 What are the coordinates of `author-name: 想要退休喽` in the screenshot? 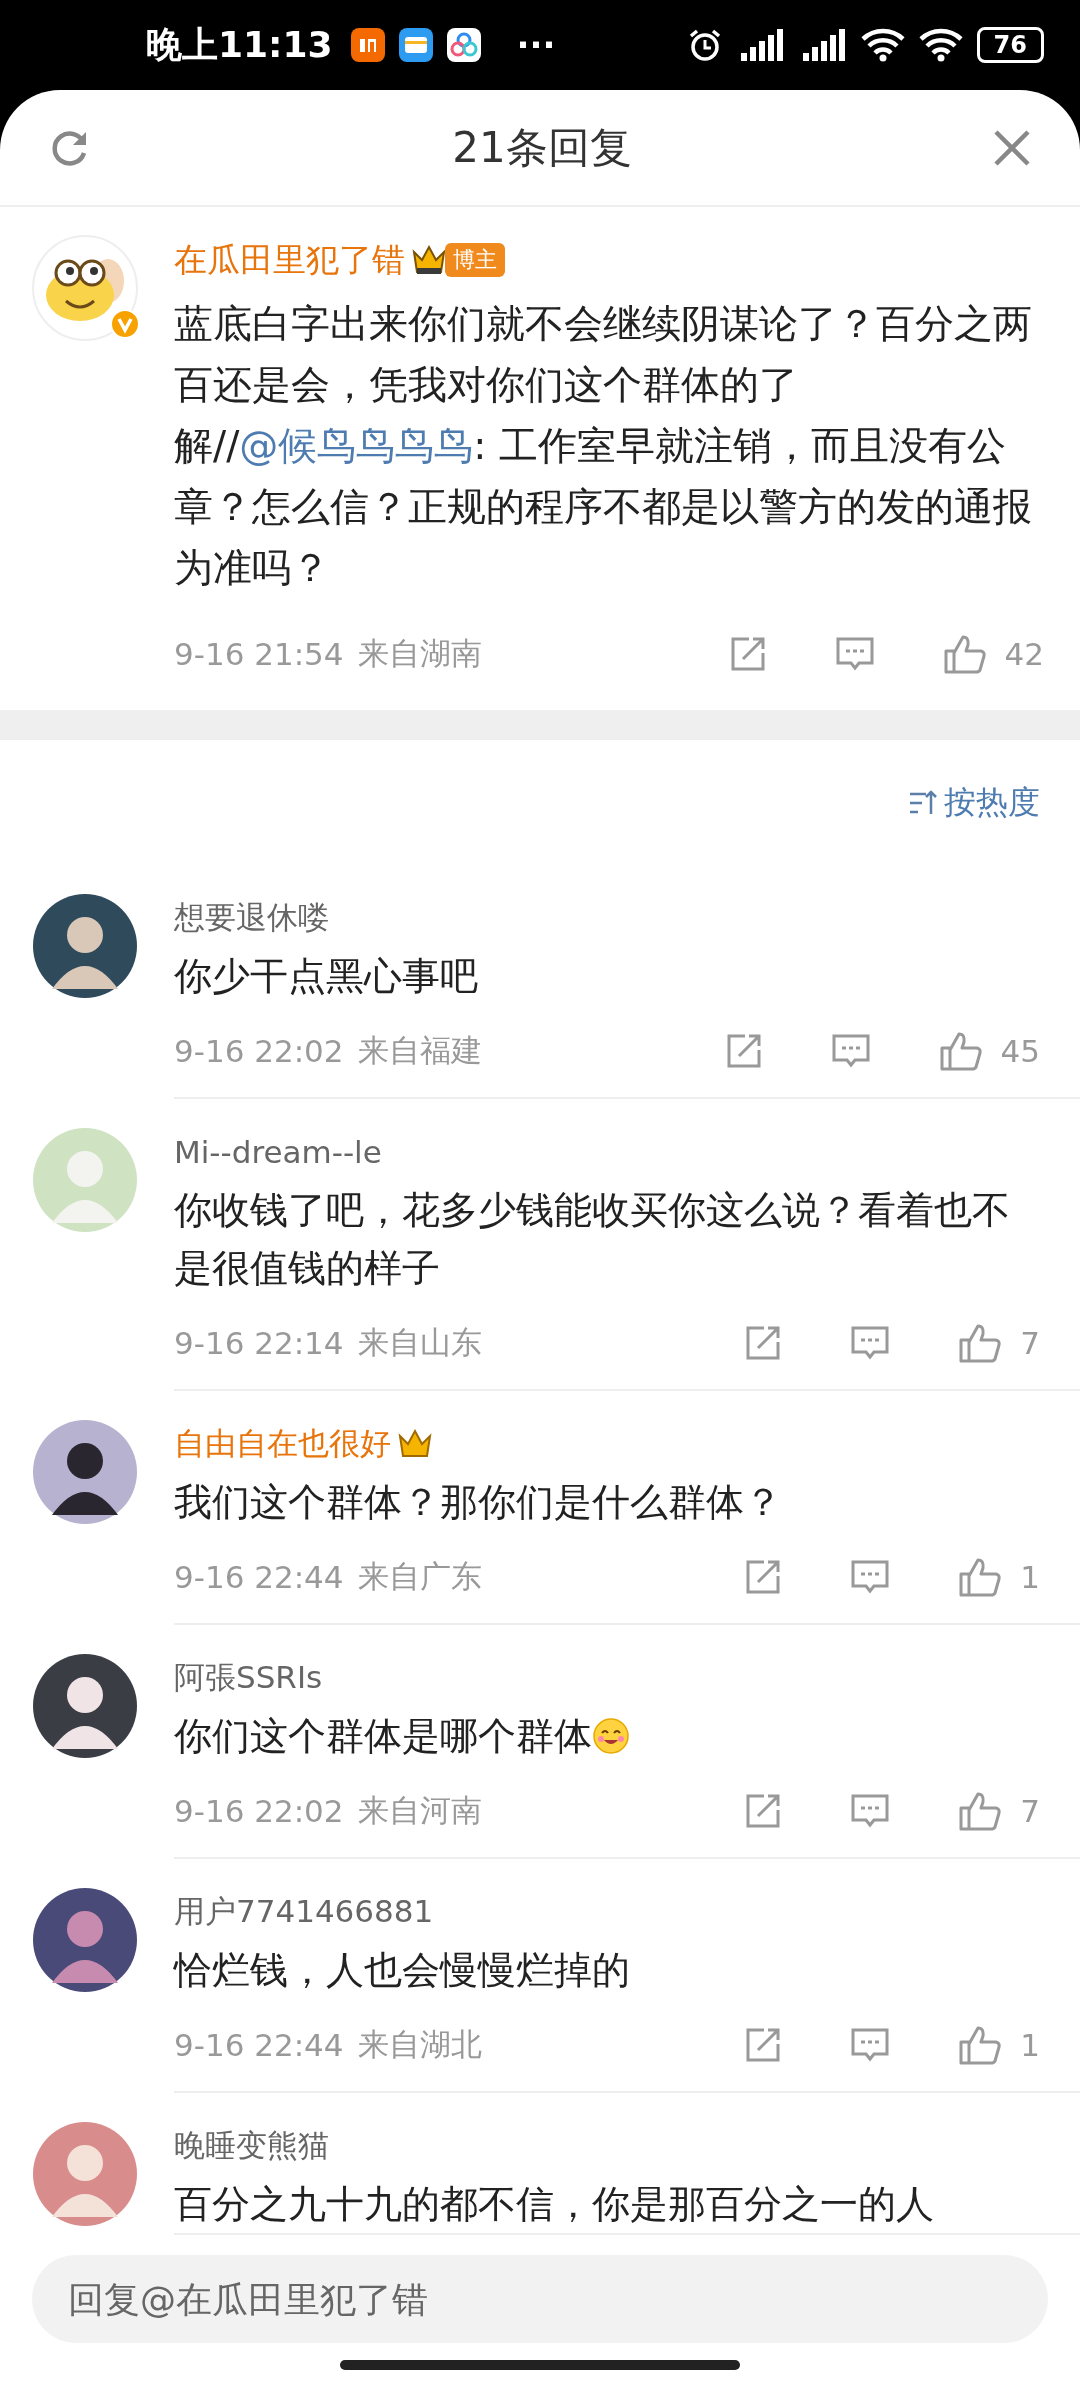 It's located at (251, 918).